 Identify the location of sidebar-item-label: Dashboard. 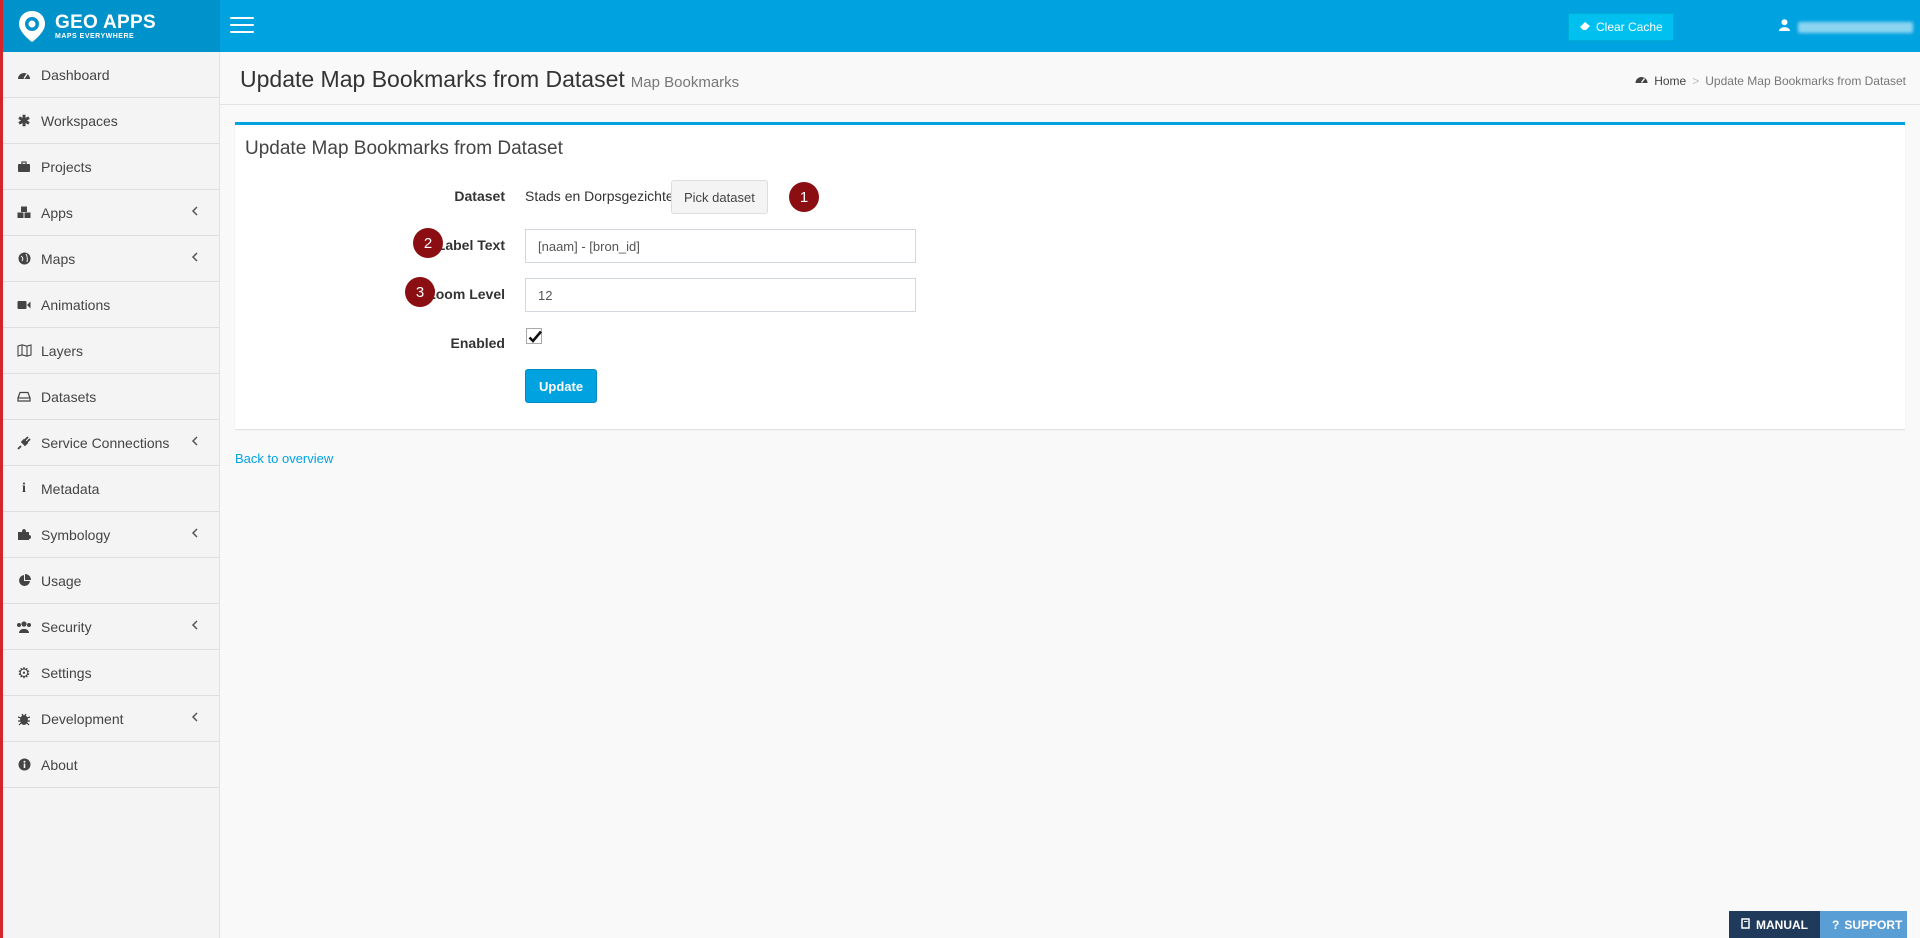
(75, 74).